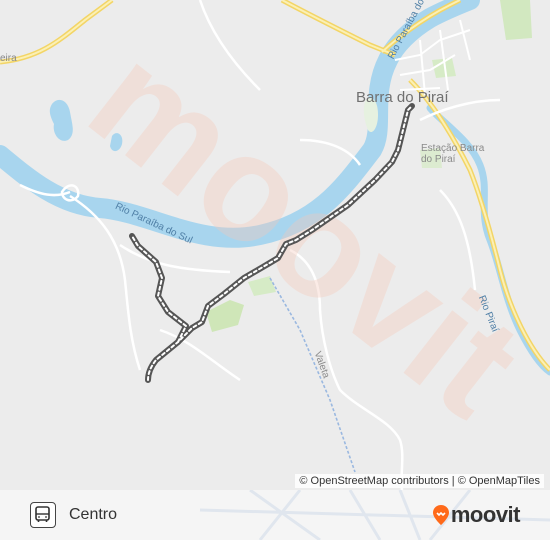 This screenshot has height=540, width=550. I want to click on station-label-line1: Estação Barra, so click(453, 148).